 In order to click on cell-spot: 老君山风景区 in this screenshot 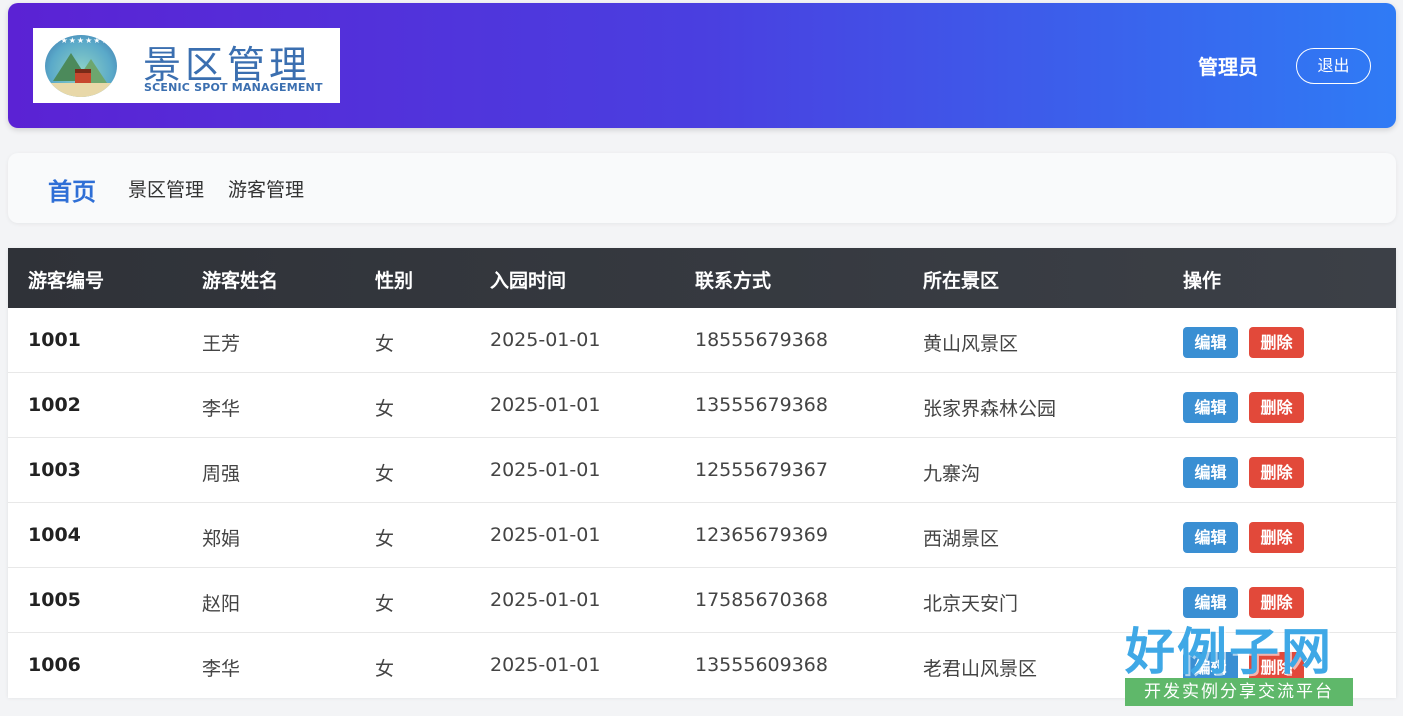, I will do `click(980, 669)`.